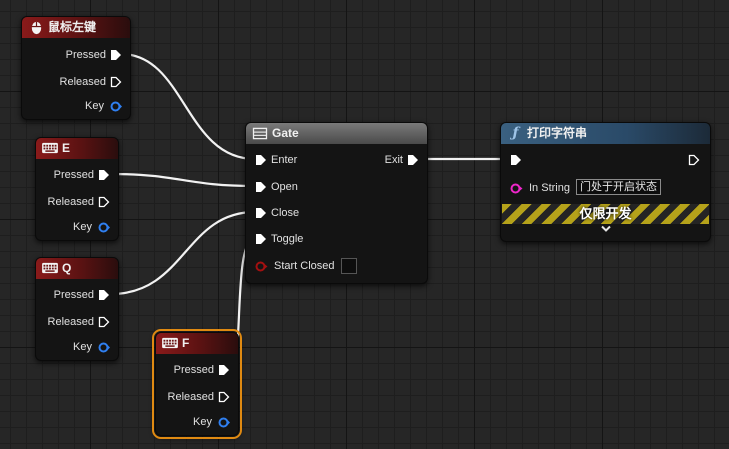  What do you see at coordinates (77, 189) in the screenshot?
I see `key-e-event-node: E Pressed Released Key` at bounding box center [77, 189].